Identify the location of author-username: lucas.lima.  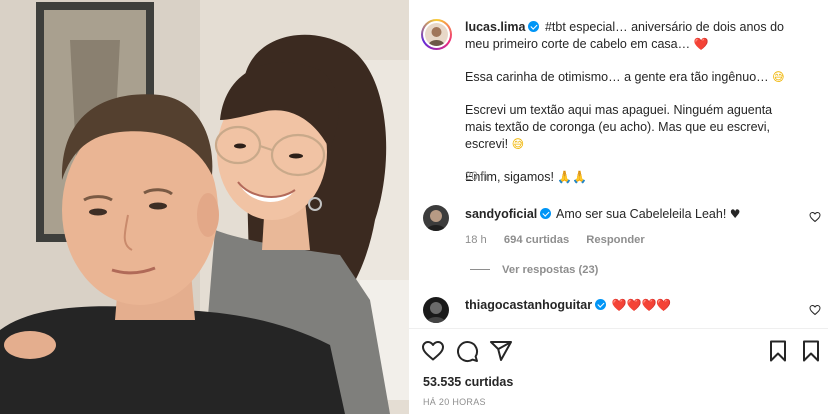
(495, 27).